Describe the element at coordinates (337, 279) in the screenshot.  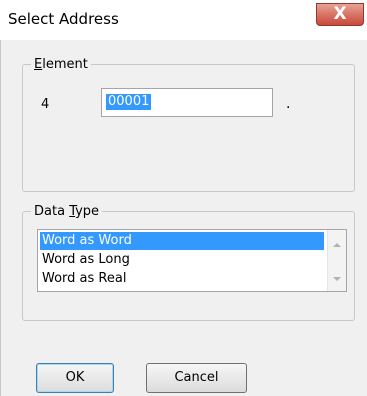
I see `scroll-down-icon` at that location.